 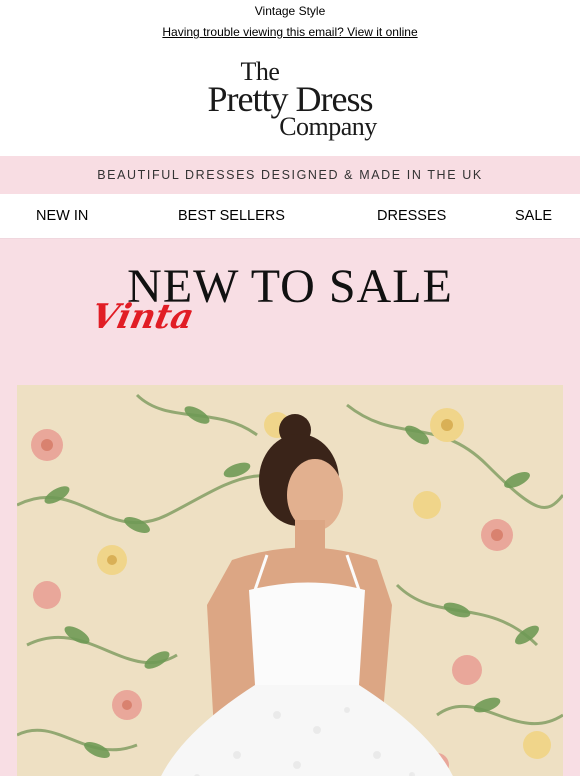 I want to click on nav-sale: SALE, so click(x=533, y=216).